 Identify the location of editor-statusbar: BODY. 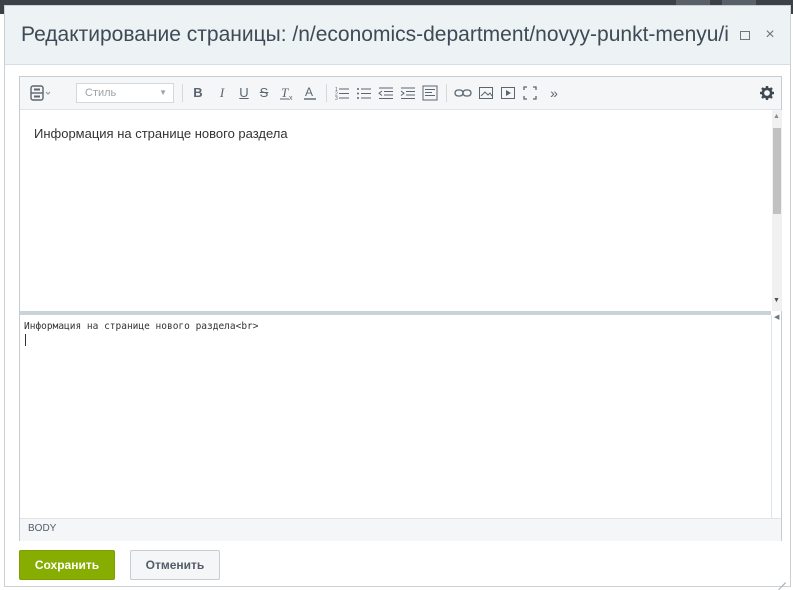
(400, 529).